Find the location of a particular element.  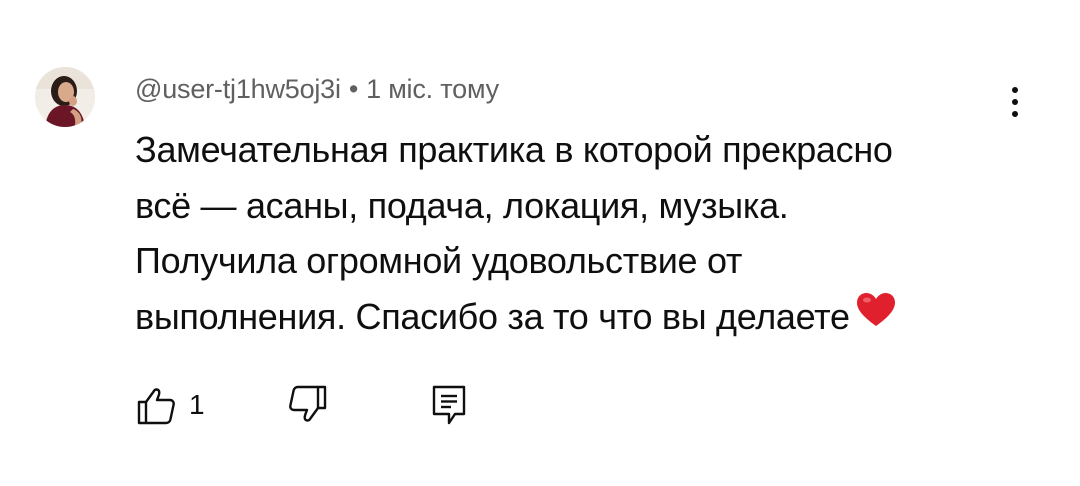

comment-timestamp: 1 міс. тому is located at coordinates (432, 89).